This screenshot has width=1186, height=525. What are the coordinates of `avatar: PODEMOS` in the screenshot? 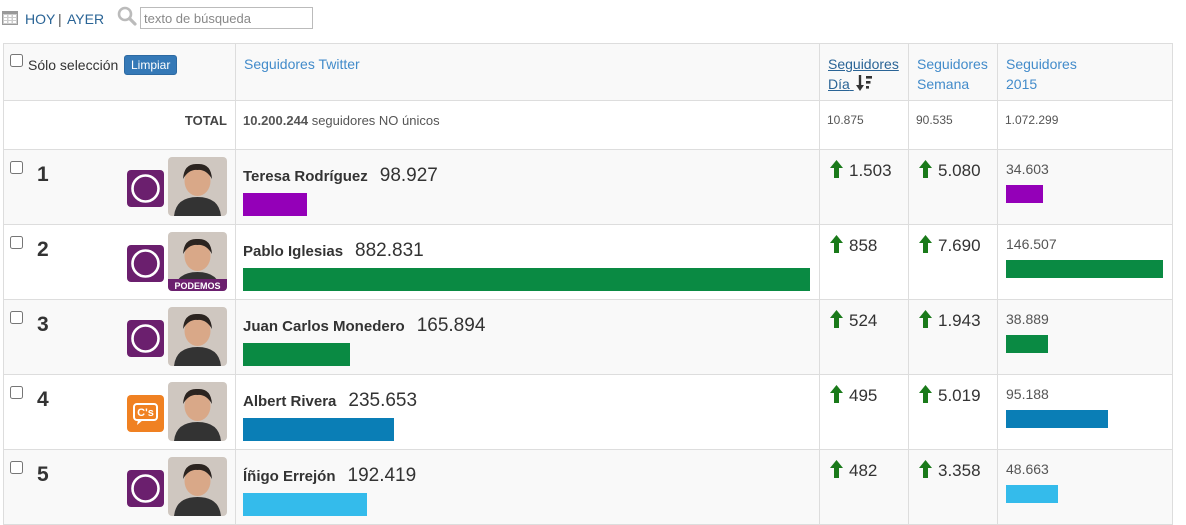 It's located at (197, 261).